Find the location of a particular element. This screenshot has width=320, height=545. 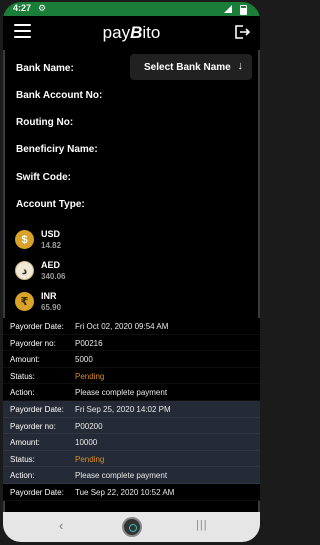

recent-apps-icon: ||| is located at coordinates (202, 525).